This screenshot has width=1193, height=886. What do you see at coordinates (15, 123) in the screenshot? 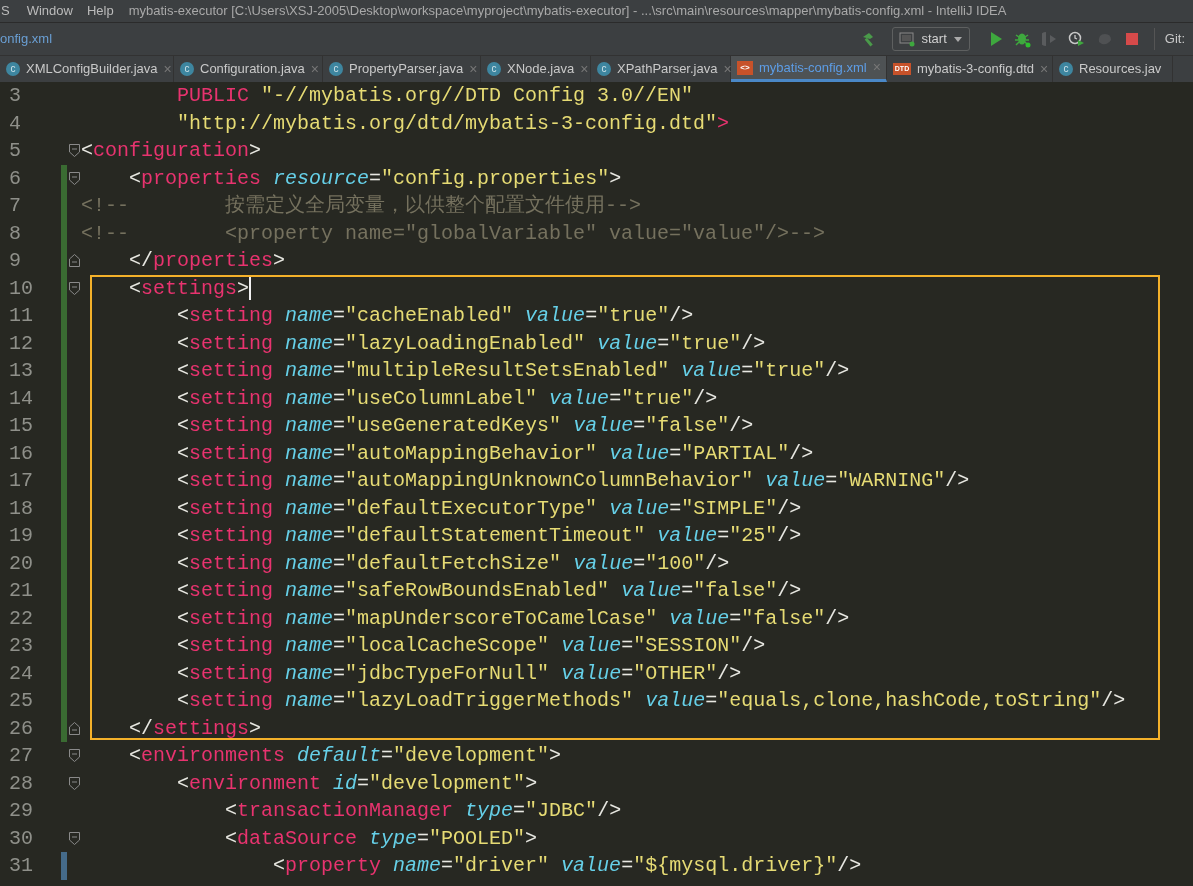
I see `line-number: 4` at bounding box center [15, 123].